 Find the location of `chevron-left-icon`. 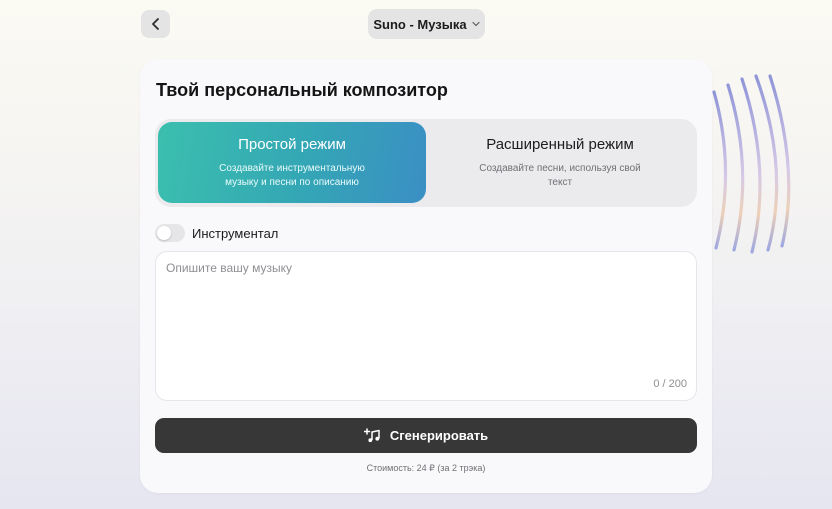

chevron-left-icon is located at coordinates (155, 24).